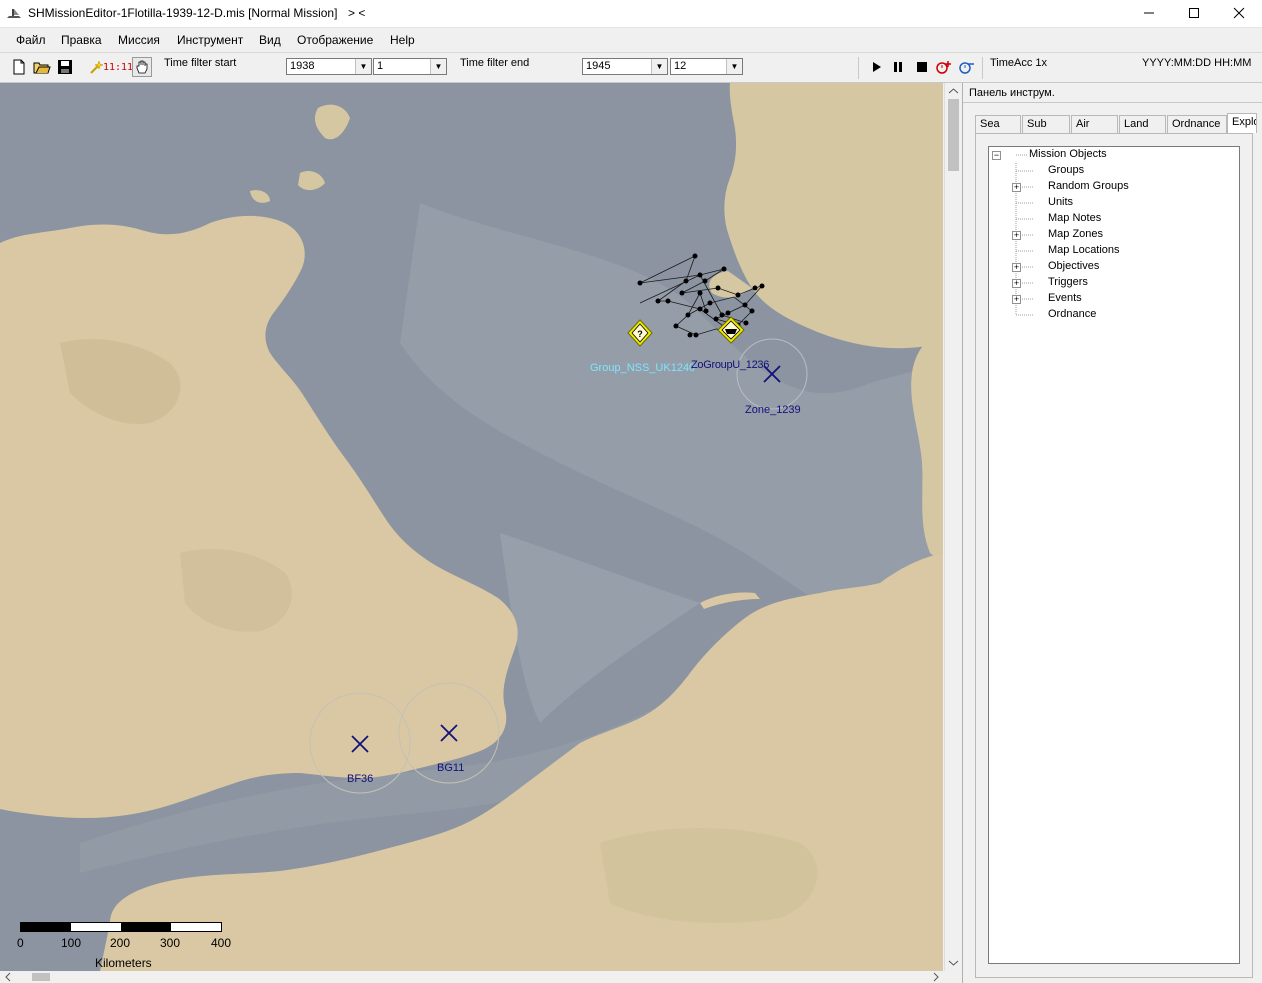  I want to click on play-button, so click(876, 67).